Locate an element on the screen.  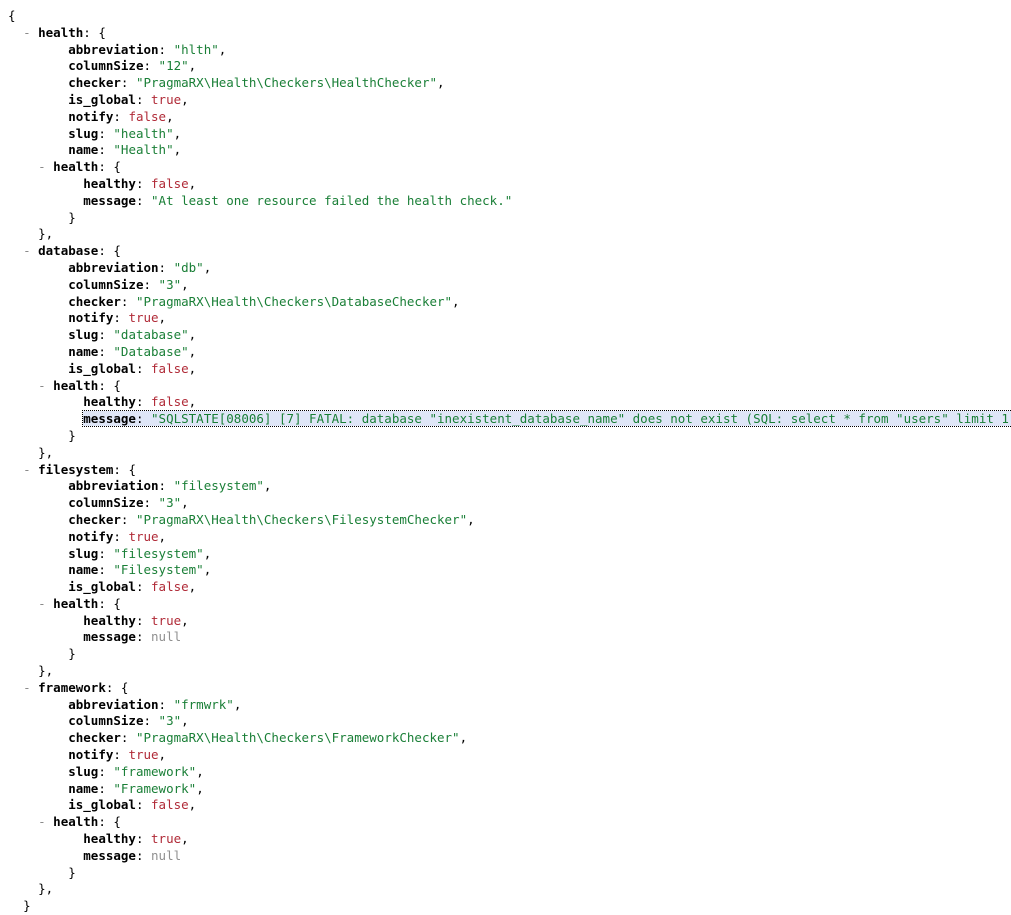
field-row: healthy: true, is located at coordinates (509, 621).